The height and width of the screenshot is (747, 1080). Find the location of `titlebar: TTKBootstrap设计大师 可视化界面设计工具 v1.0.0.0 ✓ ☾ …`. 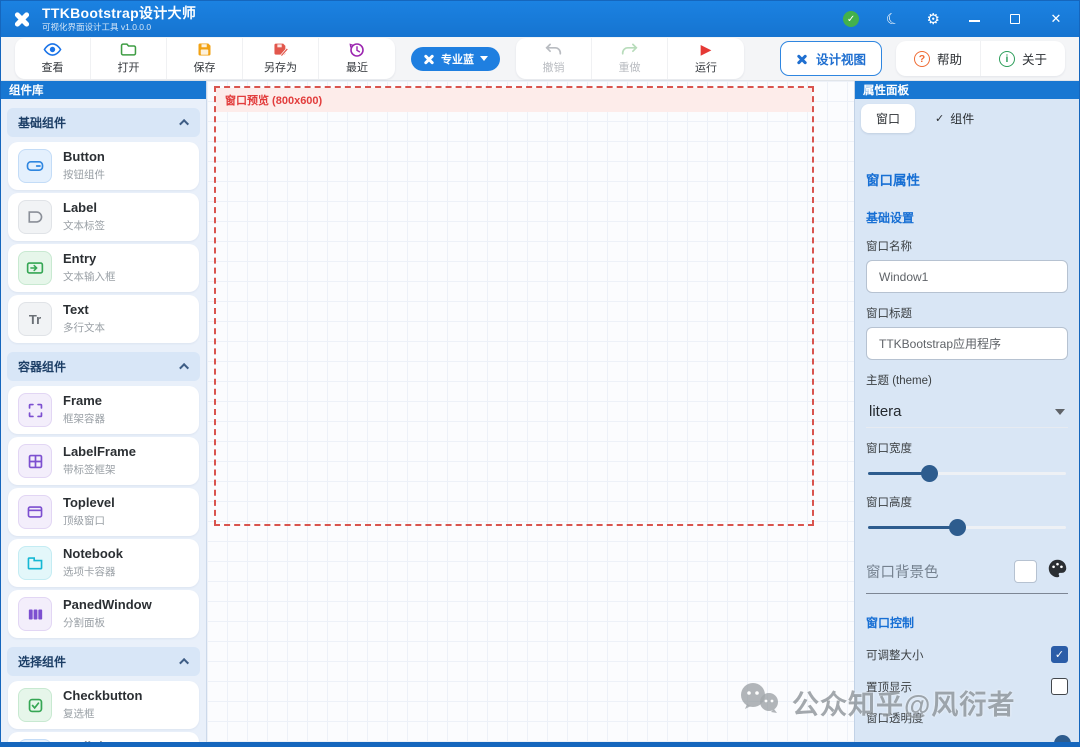

titlebar: TTKBootstrap设计大师 可视化界面设计工具 v1.0.0.0 ✓ ☾ … is located at coordinates (540, 19).